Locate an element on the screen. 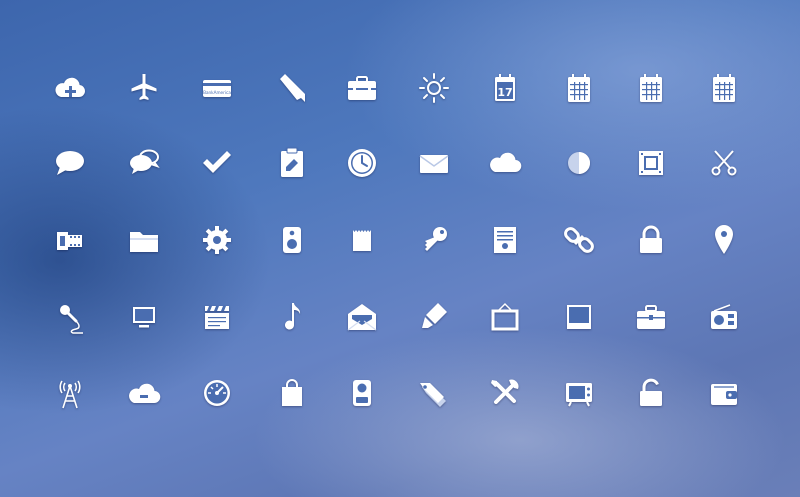 Image resolution: width=800 pixels, height=497 pixels. highlighter-icon is located at coordinates (434, 317).